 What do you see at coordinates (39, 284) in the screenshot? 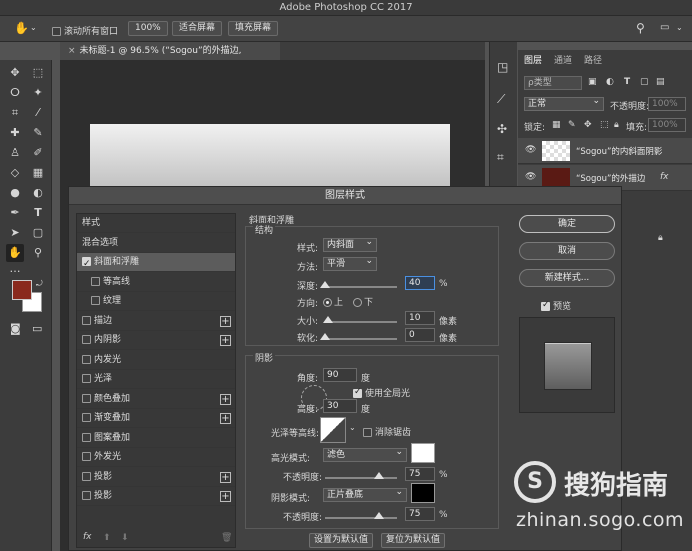
I see `swap-colors-icon: ⤾` at bounding box center [39, 284].